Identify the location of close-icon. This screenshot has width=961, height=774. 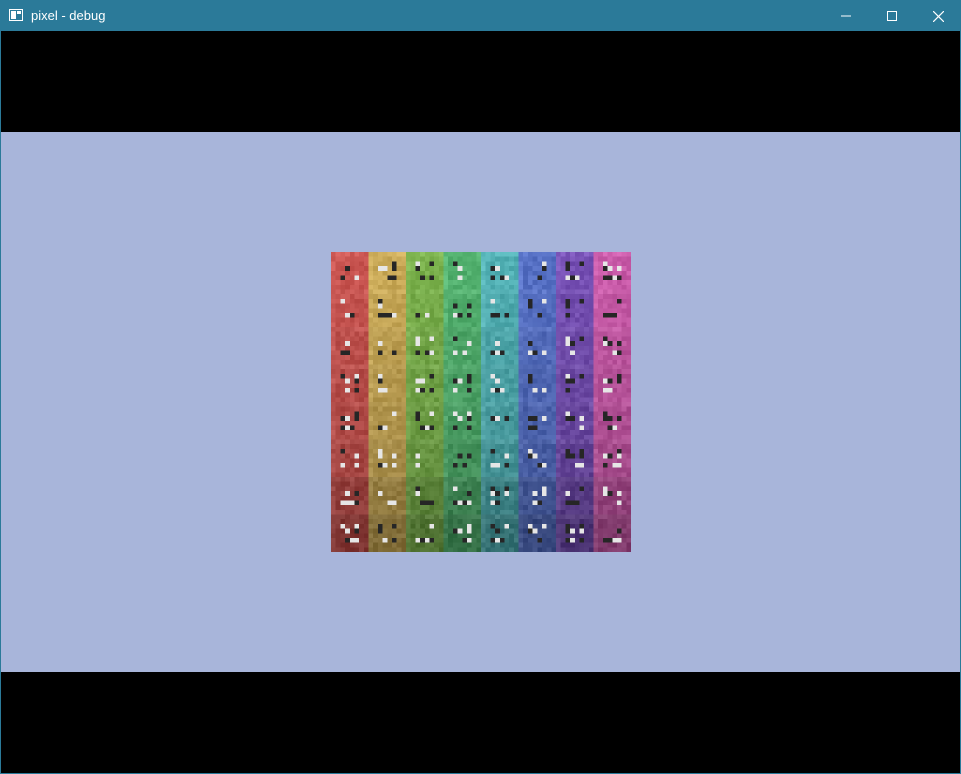
(938, 16).